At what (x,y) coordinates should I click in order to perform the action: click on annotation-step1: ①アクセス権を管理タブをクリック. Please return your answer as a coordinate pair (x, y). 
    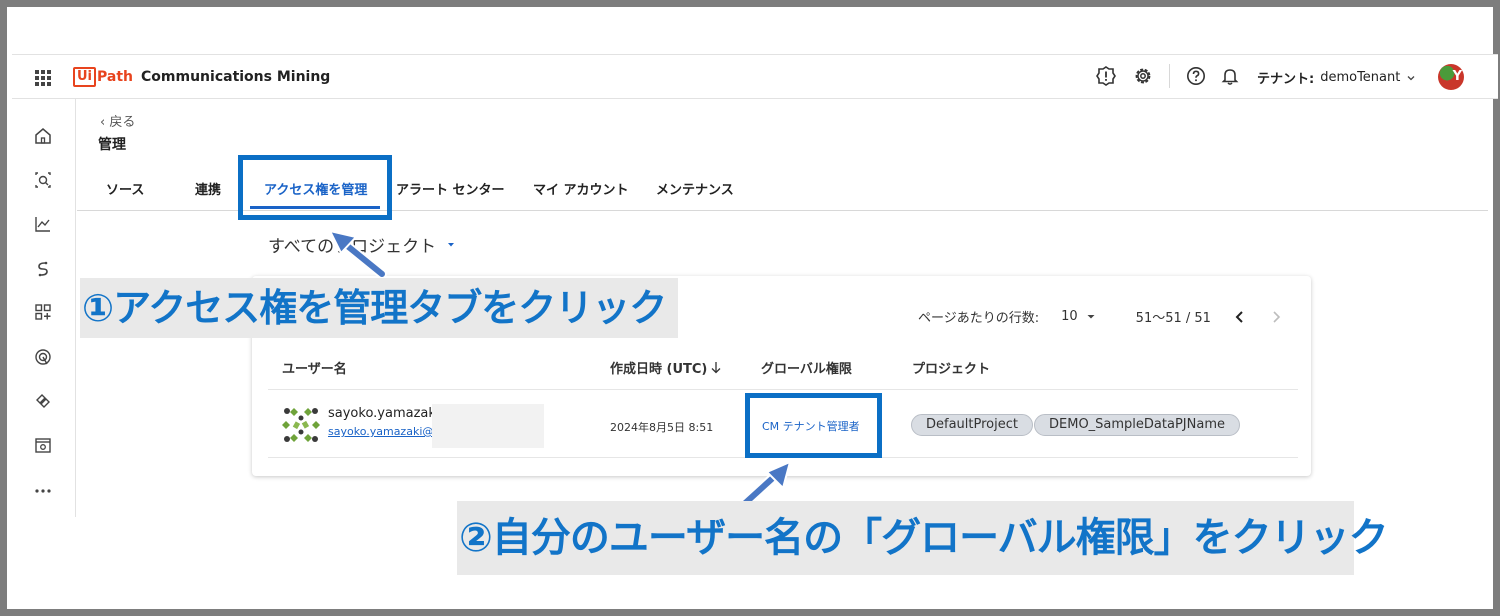
    Looking at the image, I should click on (379, 308).